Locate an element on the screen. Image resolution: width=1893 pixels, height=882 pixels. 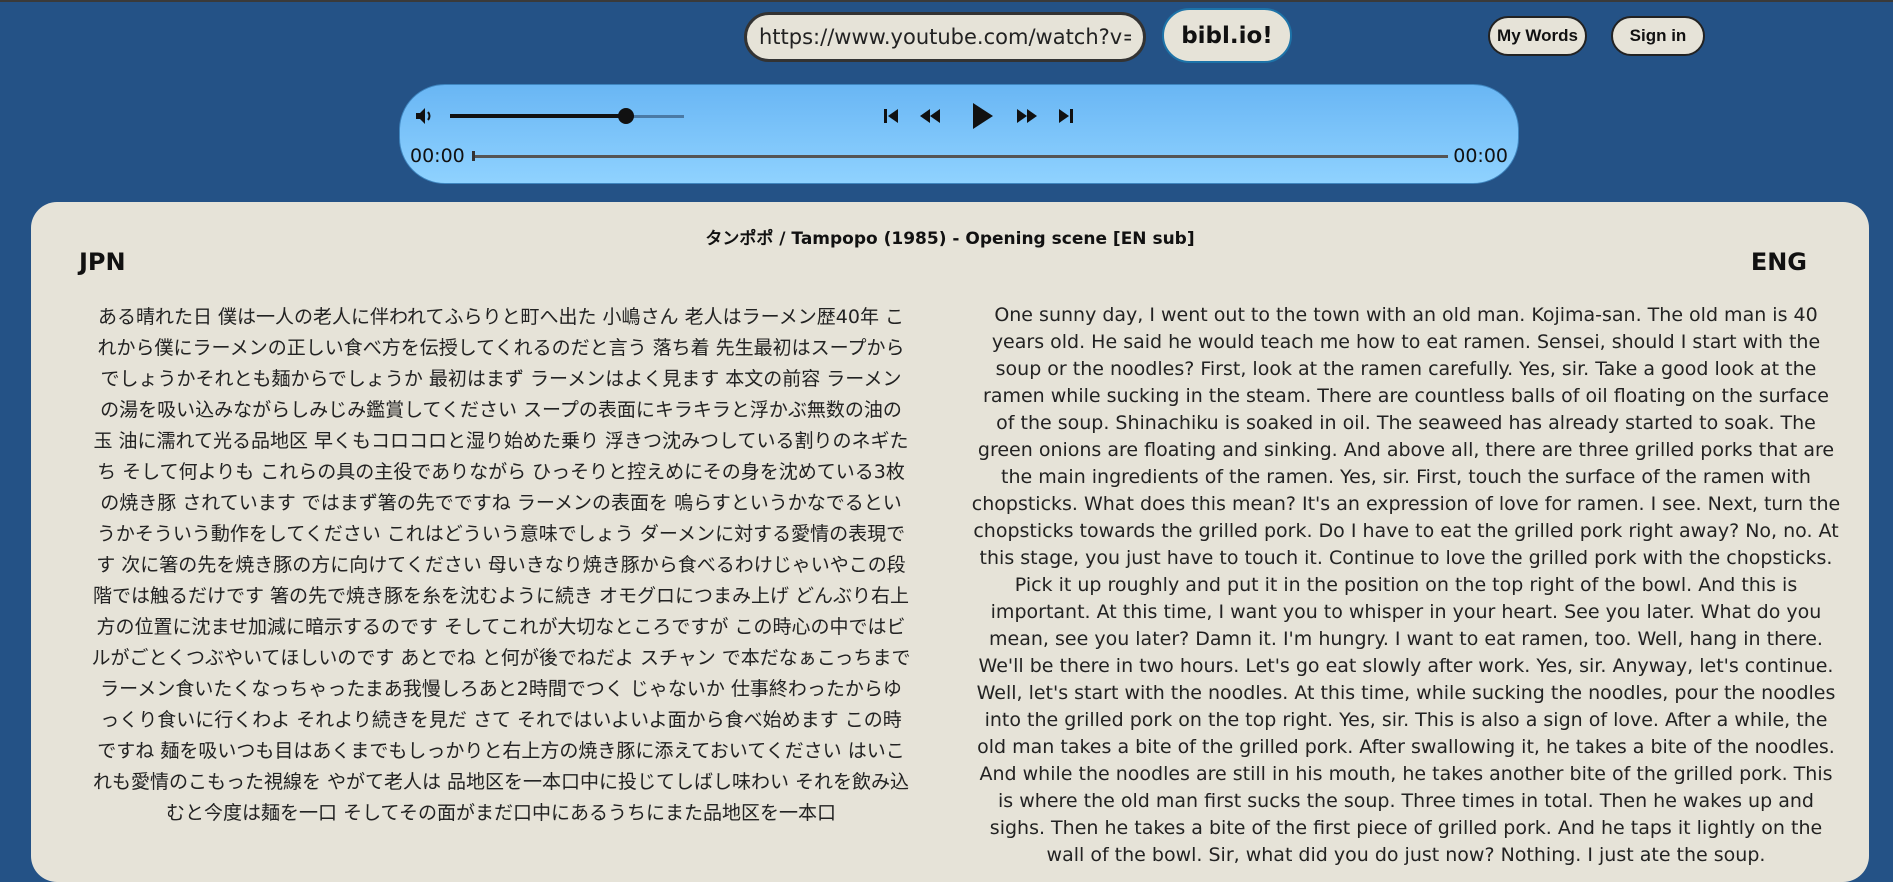
play-icon is located at coordinates (982, 116).